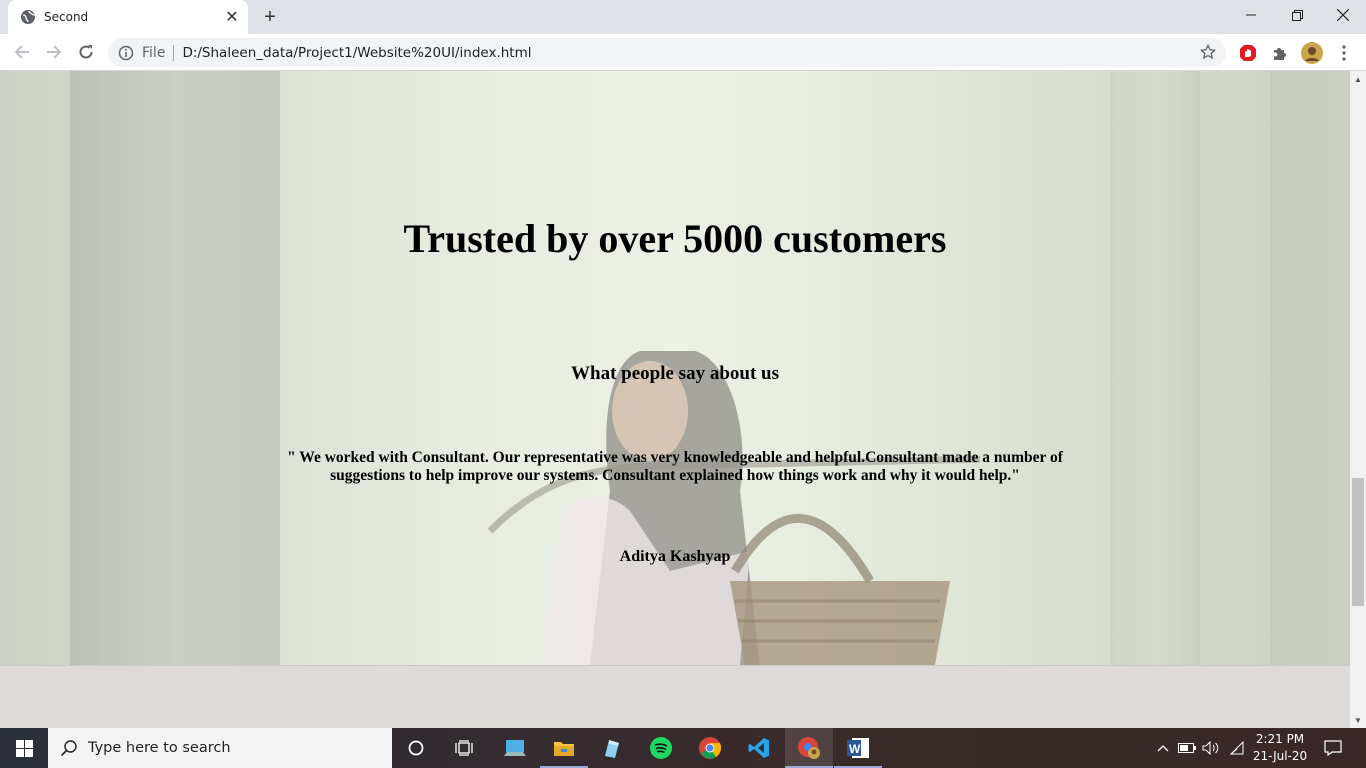  Describe the element at coordinates (1358, 399) in the screenshot. I see `vertical-scrollbar: ▲ ▼` at that location.